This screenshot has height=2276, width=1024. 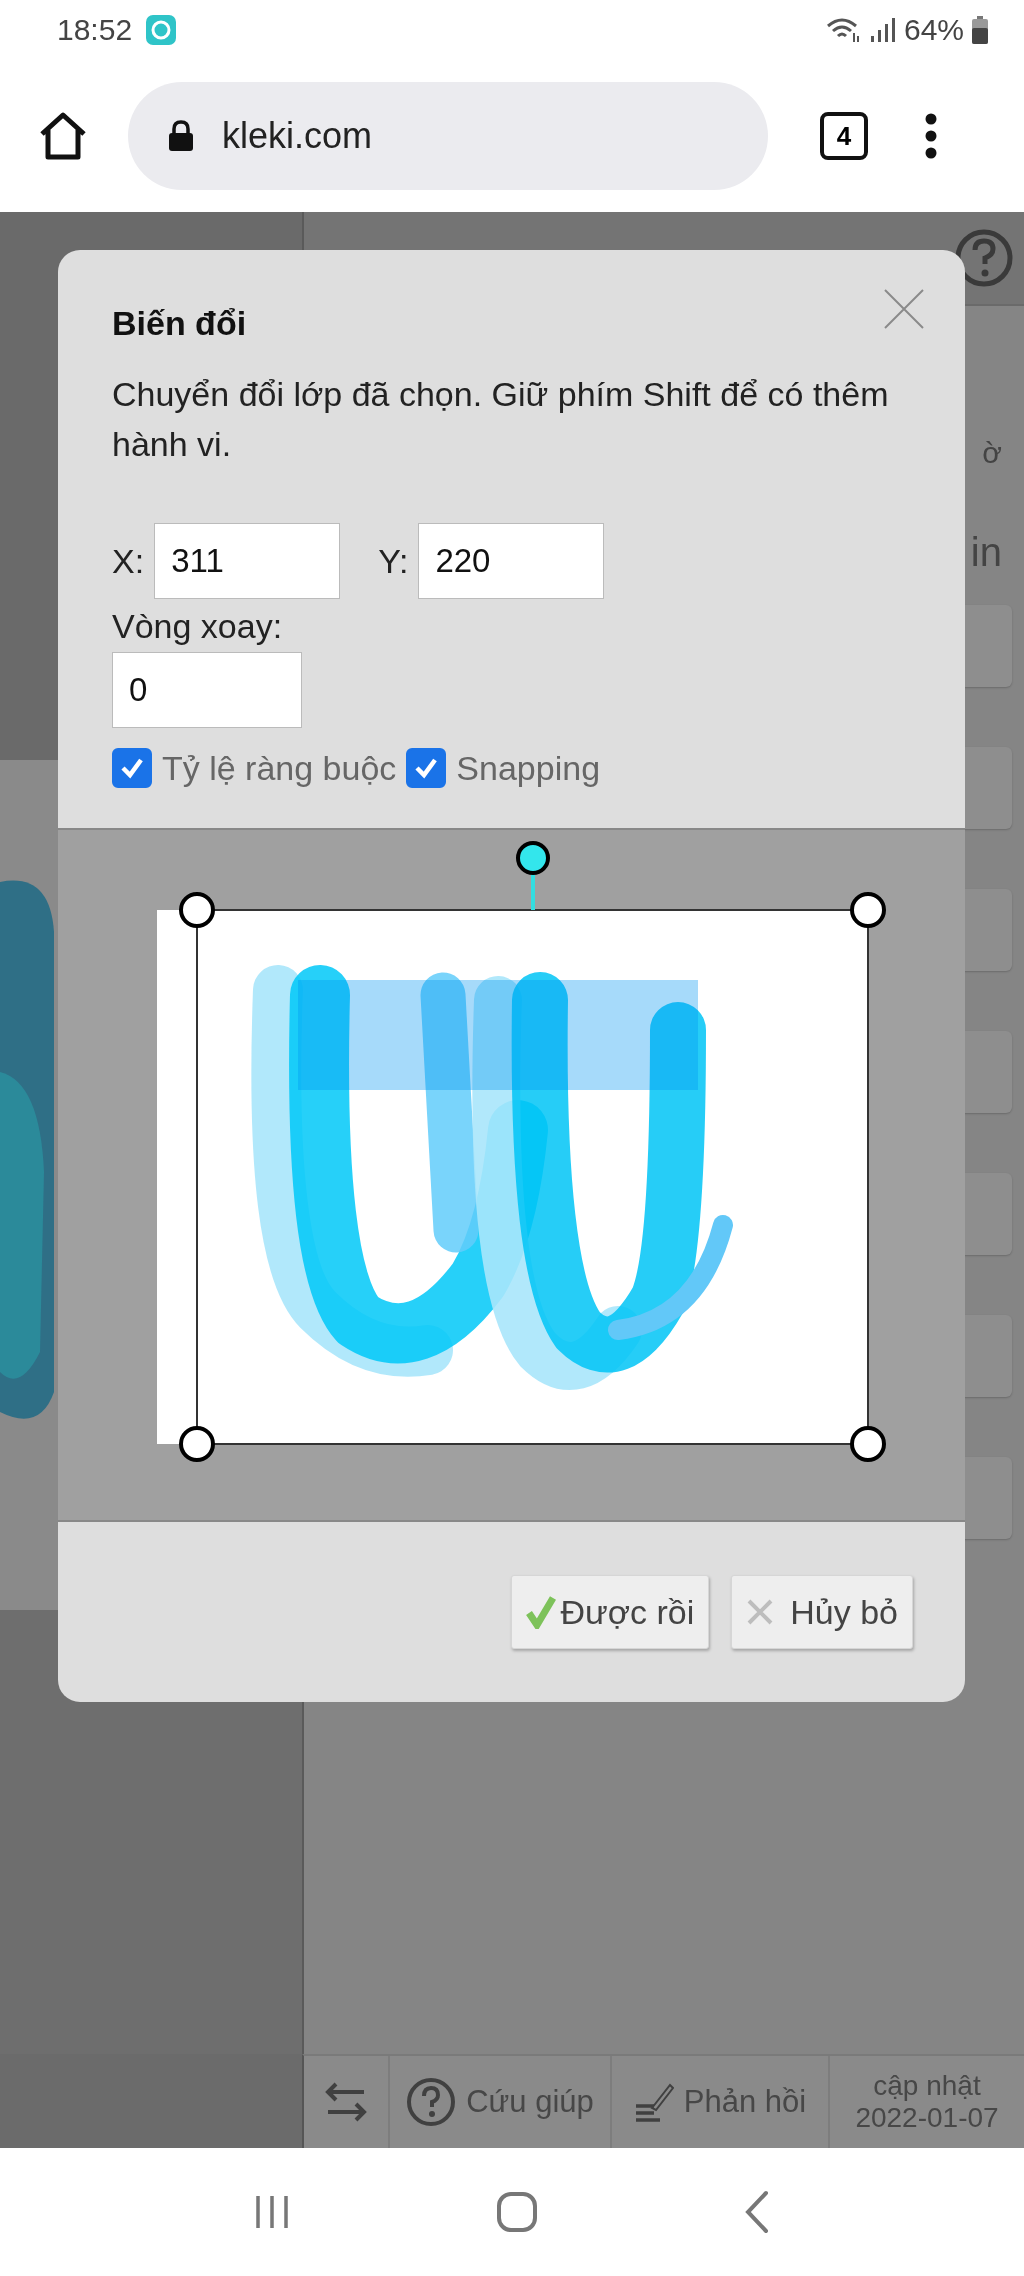 What do you see at coordinates (63, 136) in the screenshot?
I see `home-icon` at bounding box center [63, 136].